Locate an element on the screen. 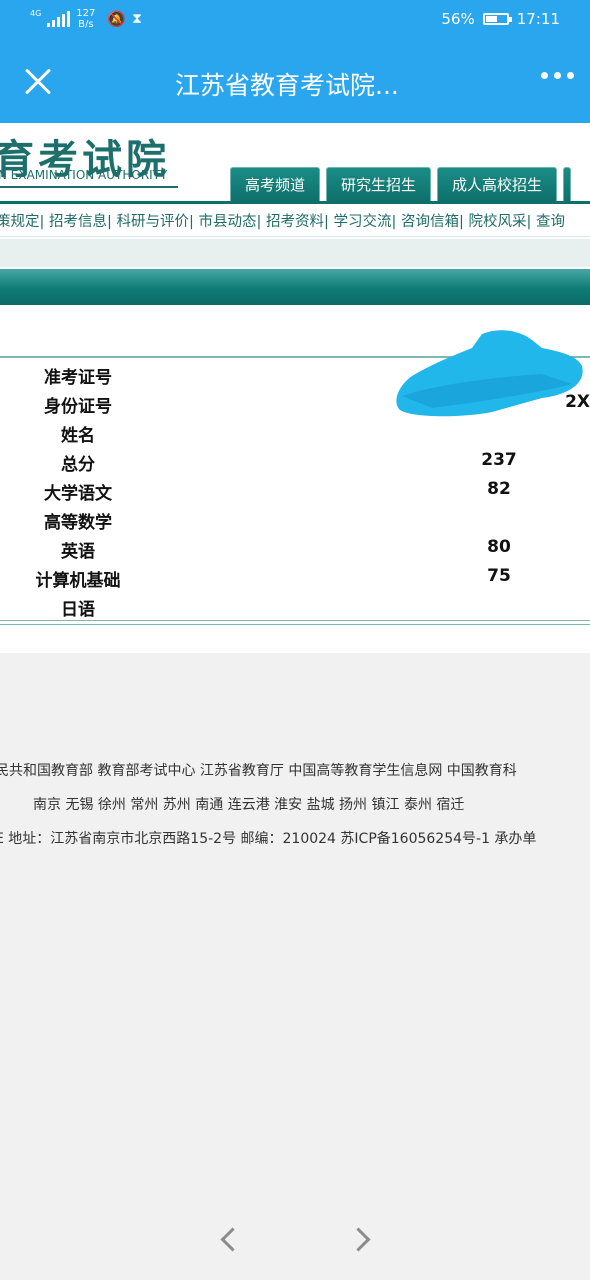  signal-icon is located at coordinates (59, 19).